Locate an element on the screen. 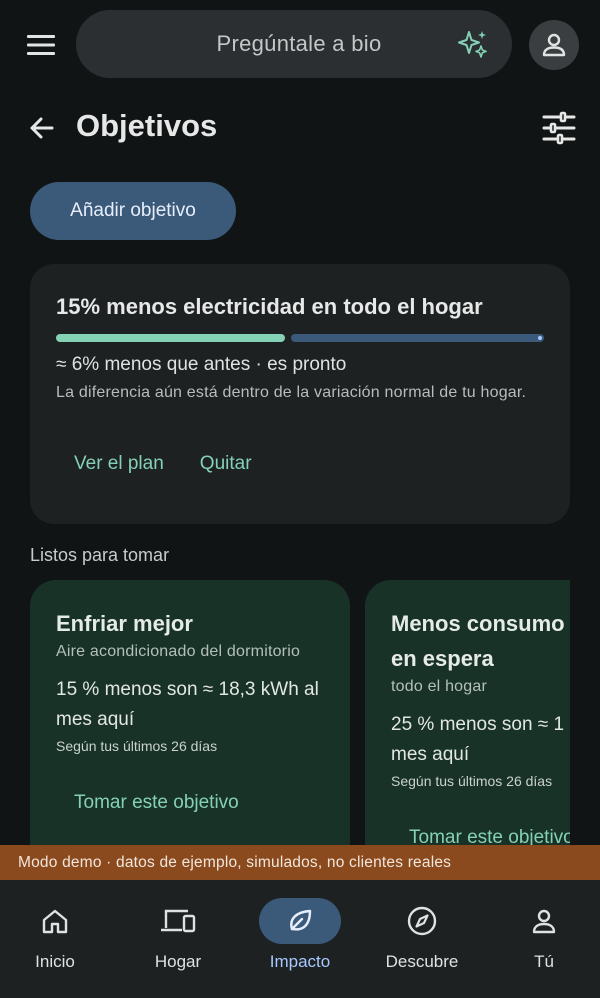 Image resolution: width=600 pixels, height=998 pixels. view-plan-button: Ver el plan is located at coordinates (119, 464).